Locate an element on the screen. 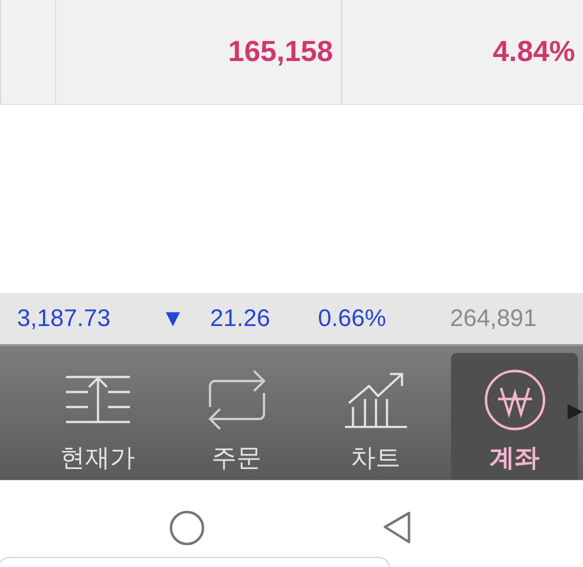 The width and height of the screenshot is (583, 567). table-cell: 165,158 is located at coordinates (280, 52).